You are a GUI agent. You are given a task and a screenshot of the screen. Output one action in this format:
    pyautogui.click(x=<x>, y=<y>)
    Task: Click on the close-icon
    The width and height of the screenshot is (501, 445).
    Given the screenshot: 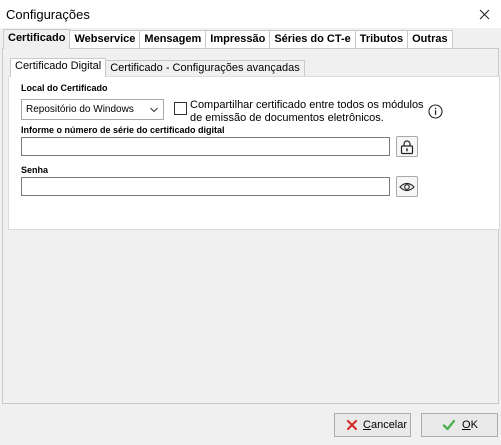 What is the action you would take?
    pyautogui.click(x=484, y=14)
    